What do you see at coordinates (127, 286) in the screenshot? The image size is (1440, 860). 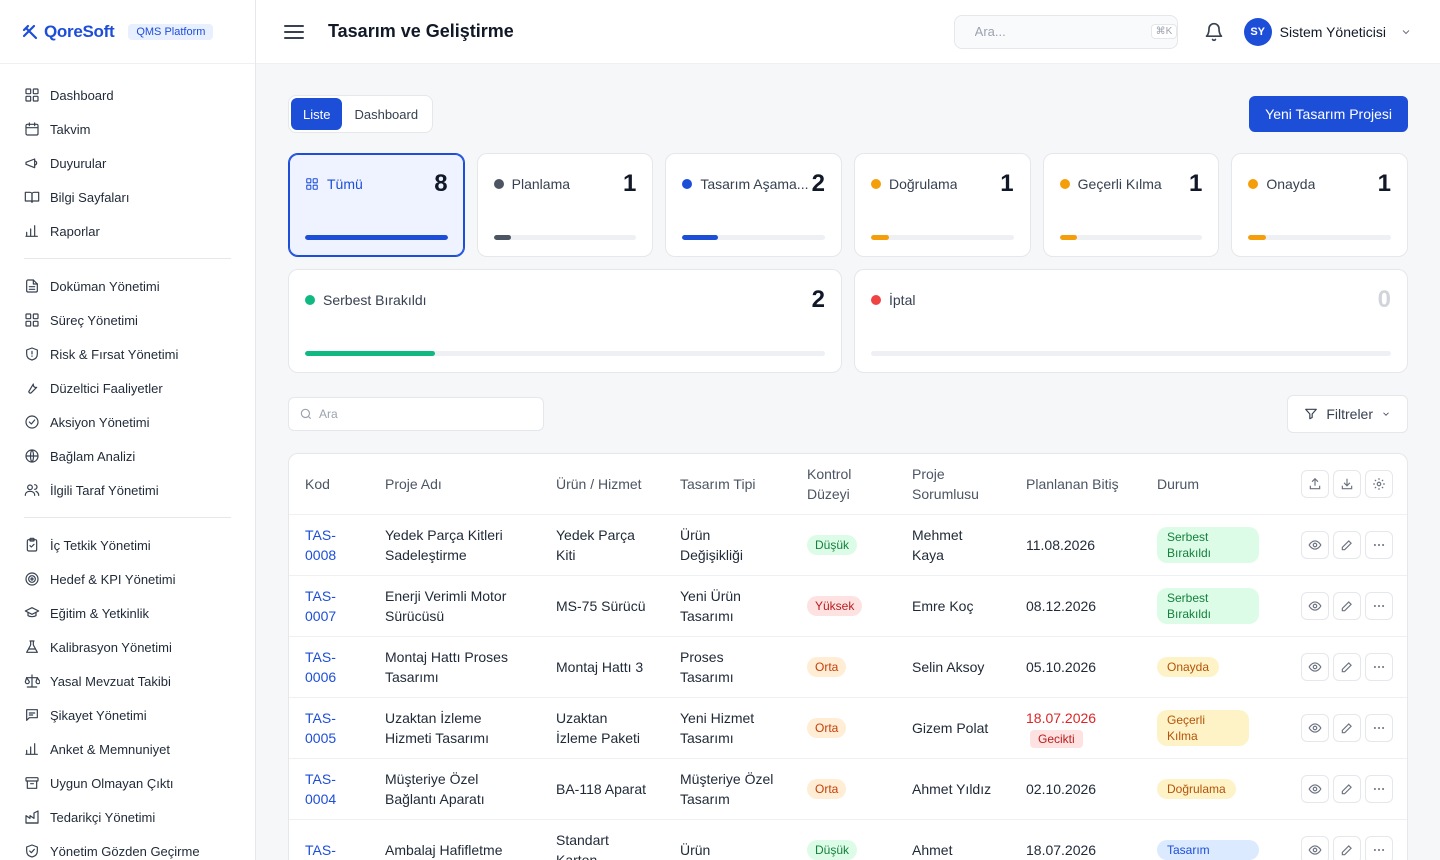 I see `sidebar-item-dokuman-yonetimi: Doküman Yönetimi` at bounding box center [127, 286].